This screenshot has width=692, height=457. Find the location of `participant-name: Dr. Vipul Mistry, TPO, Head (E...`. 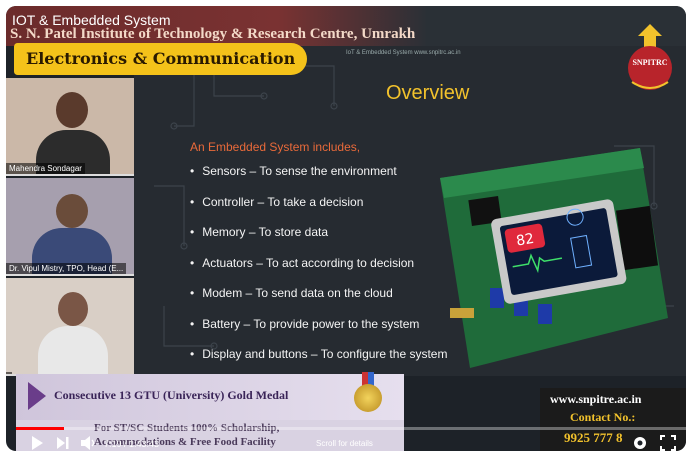

participant-name: Dr. Vipul Mistry, TPO, Head (E... is located at coordinates (66, 268).